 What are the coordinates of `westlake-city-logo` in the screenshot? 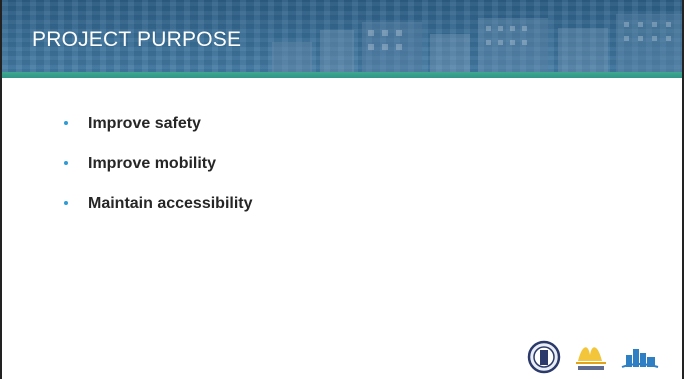 It's located at (591, 358).